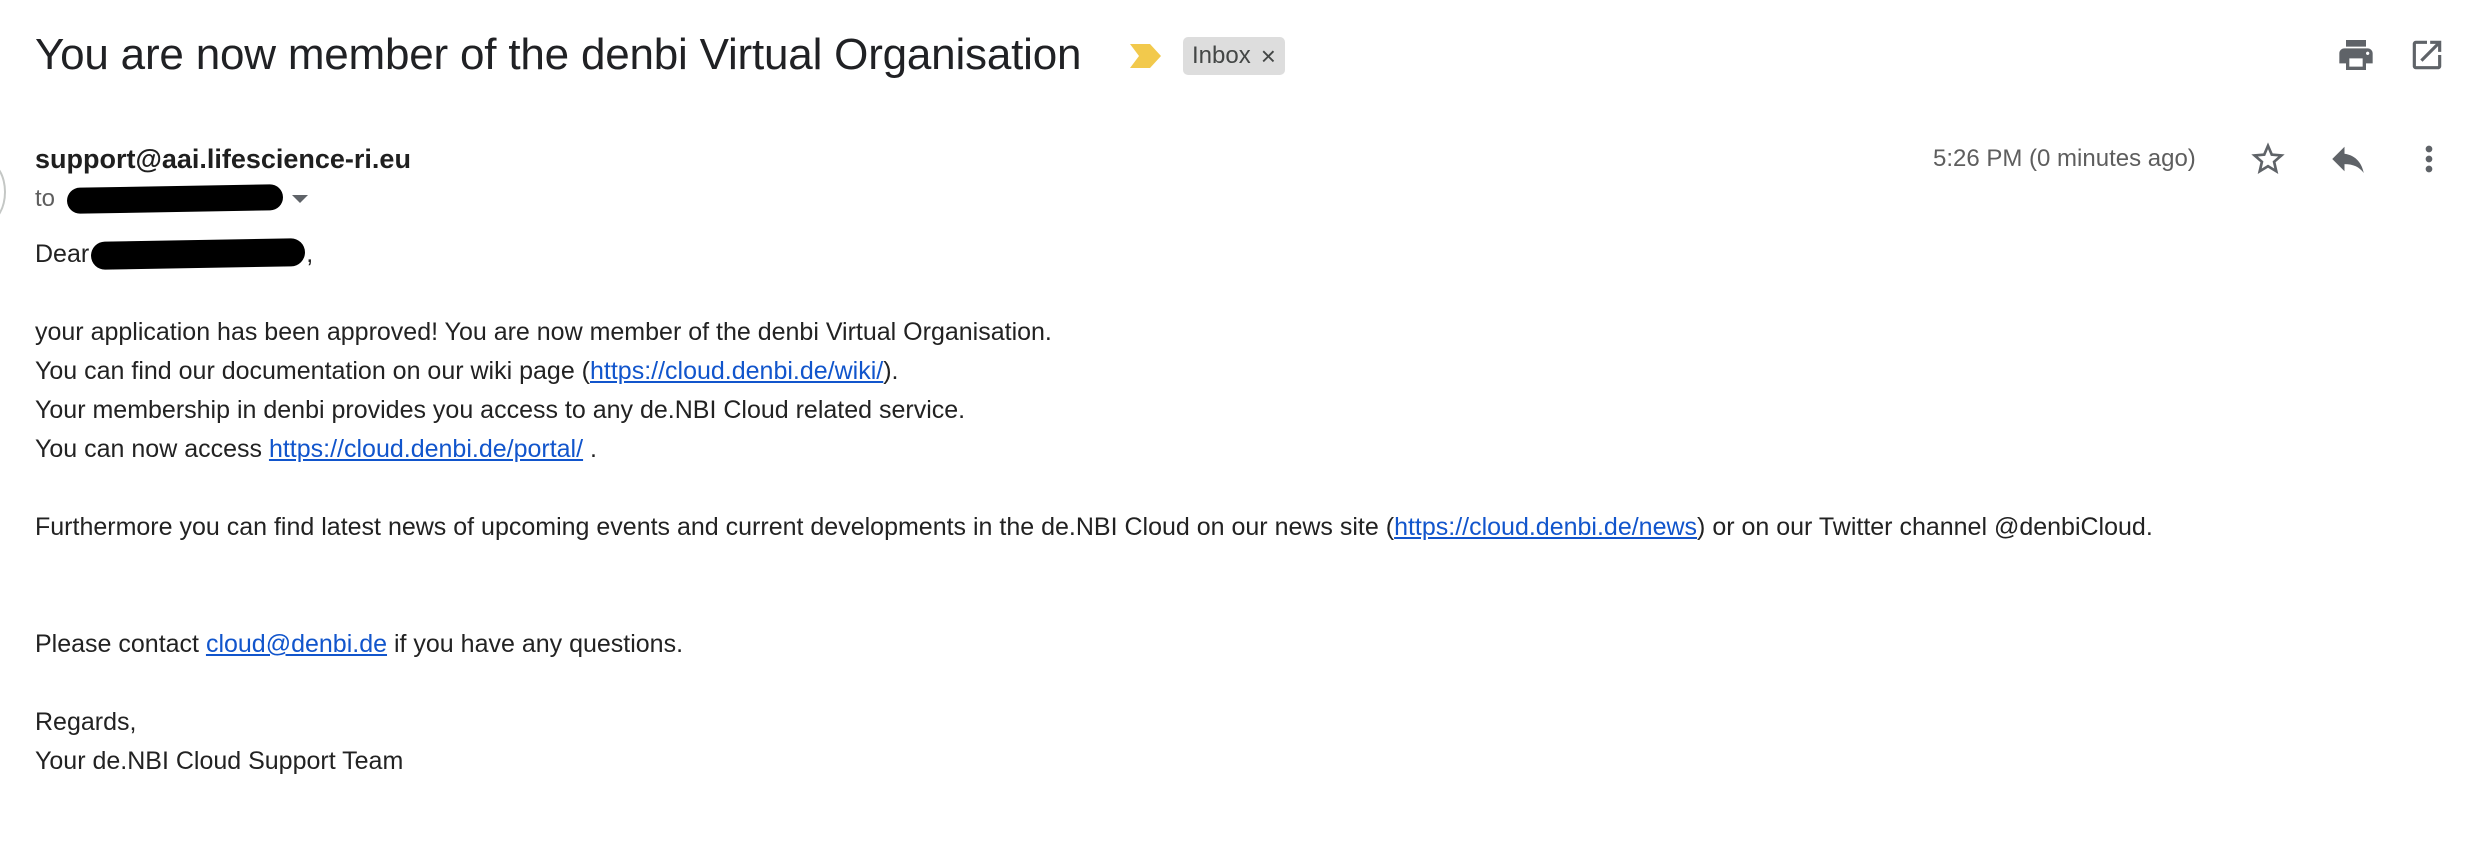  What do you see at coordinates (152, 449) in the screenshot?
I see `portal-prefix: You can now access` at bounding box center [152, 449].